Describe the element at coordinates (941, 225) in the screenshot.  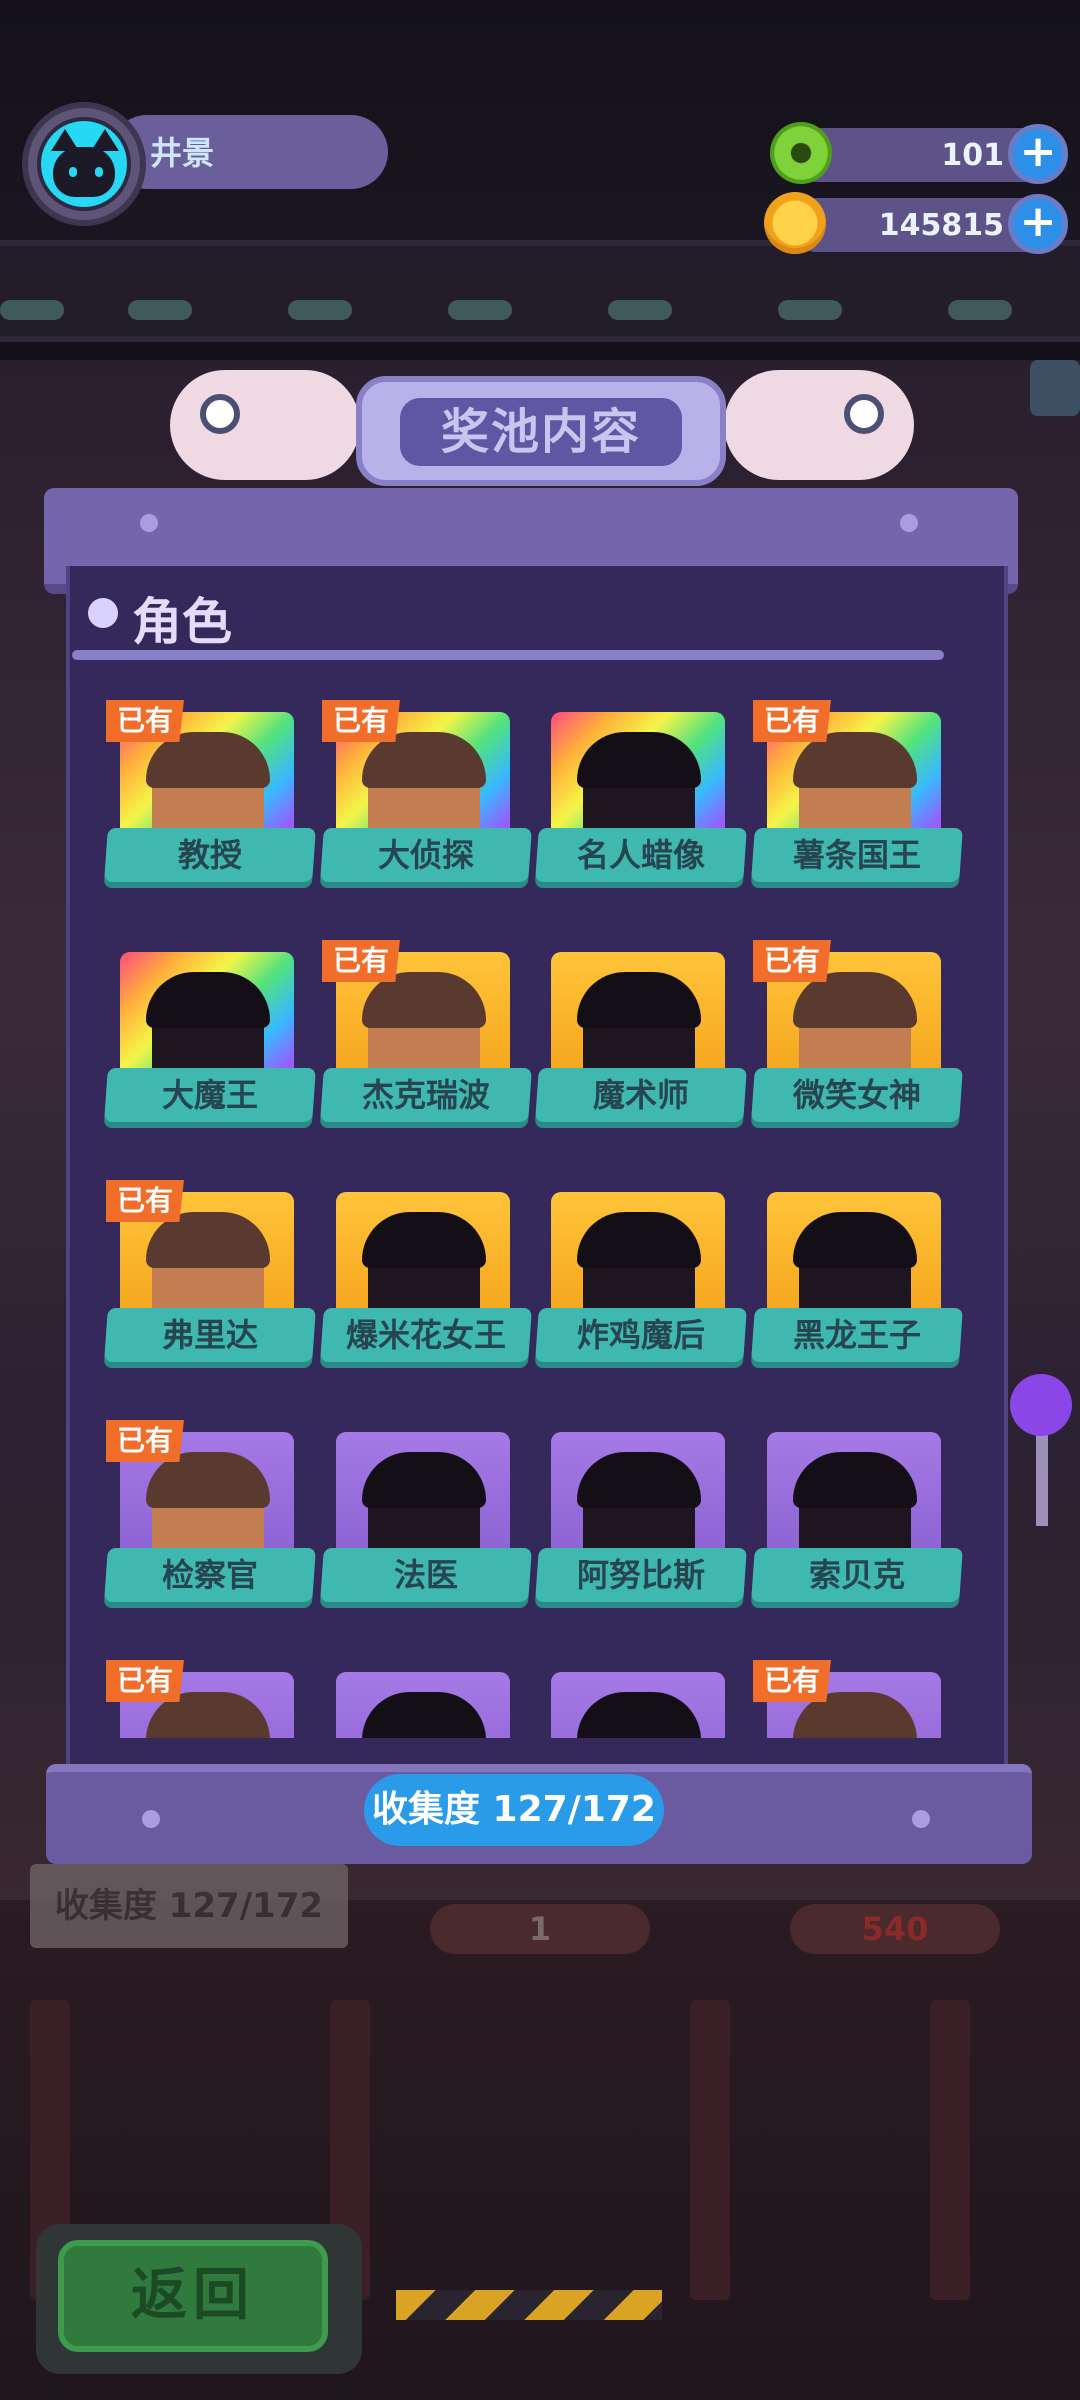
I see `coin-count: 145815` at that location.